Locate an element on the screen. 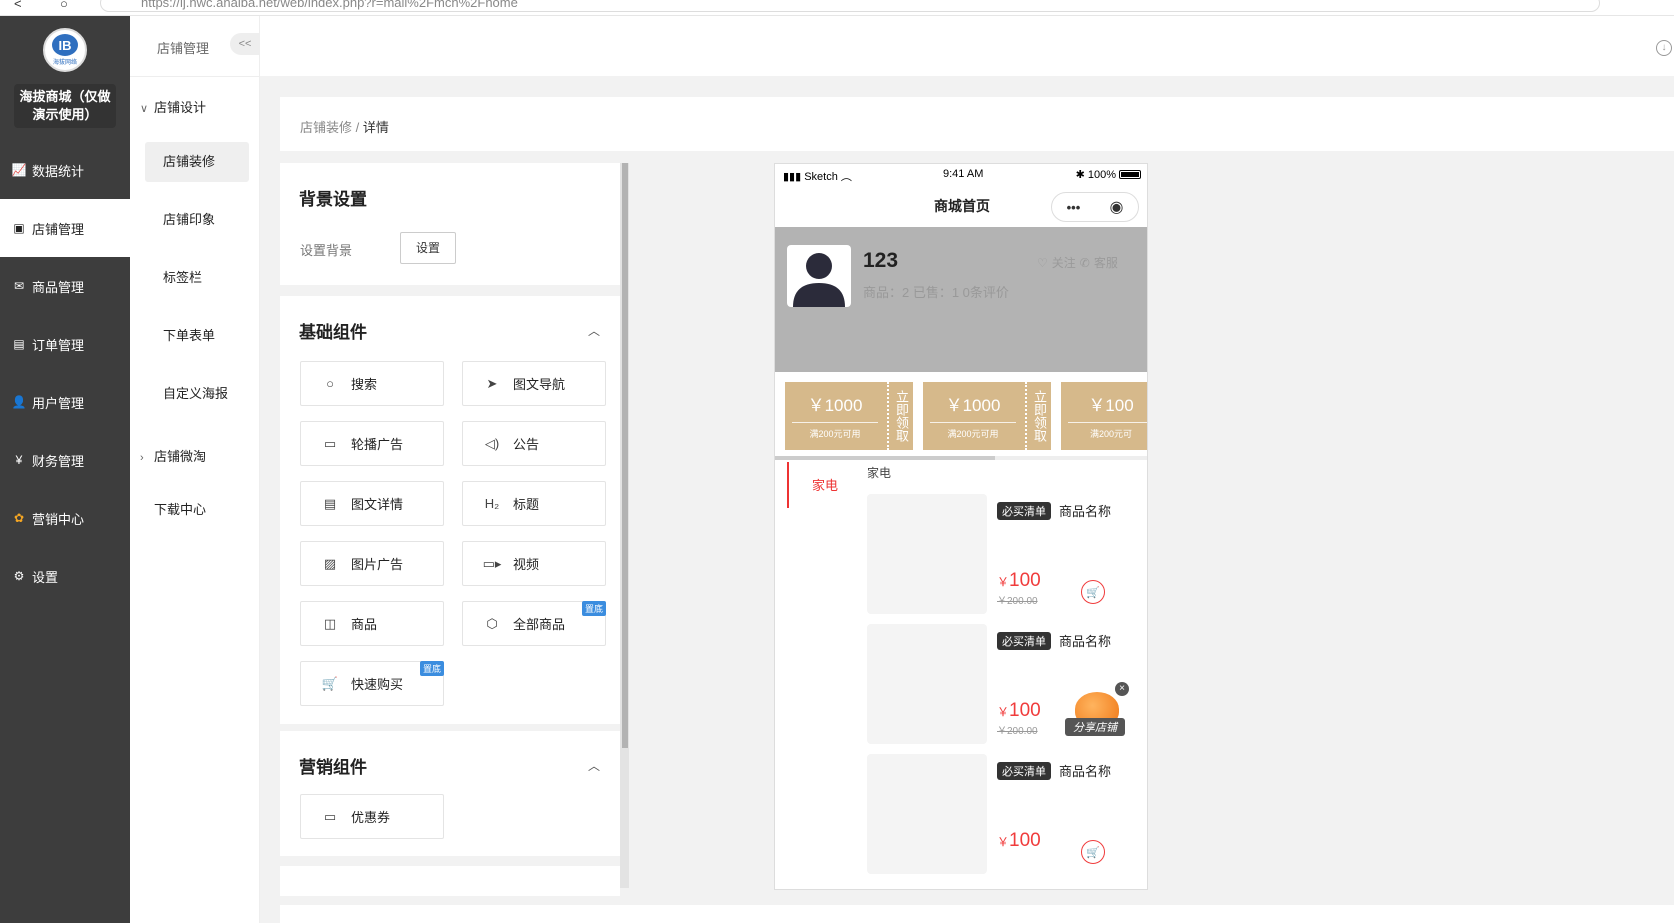  coupon-card: ￥100 满200元可 is located at coordinates (1104, 416).